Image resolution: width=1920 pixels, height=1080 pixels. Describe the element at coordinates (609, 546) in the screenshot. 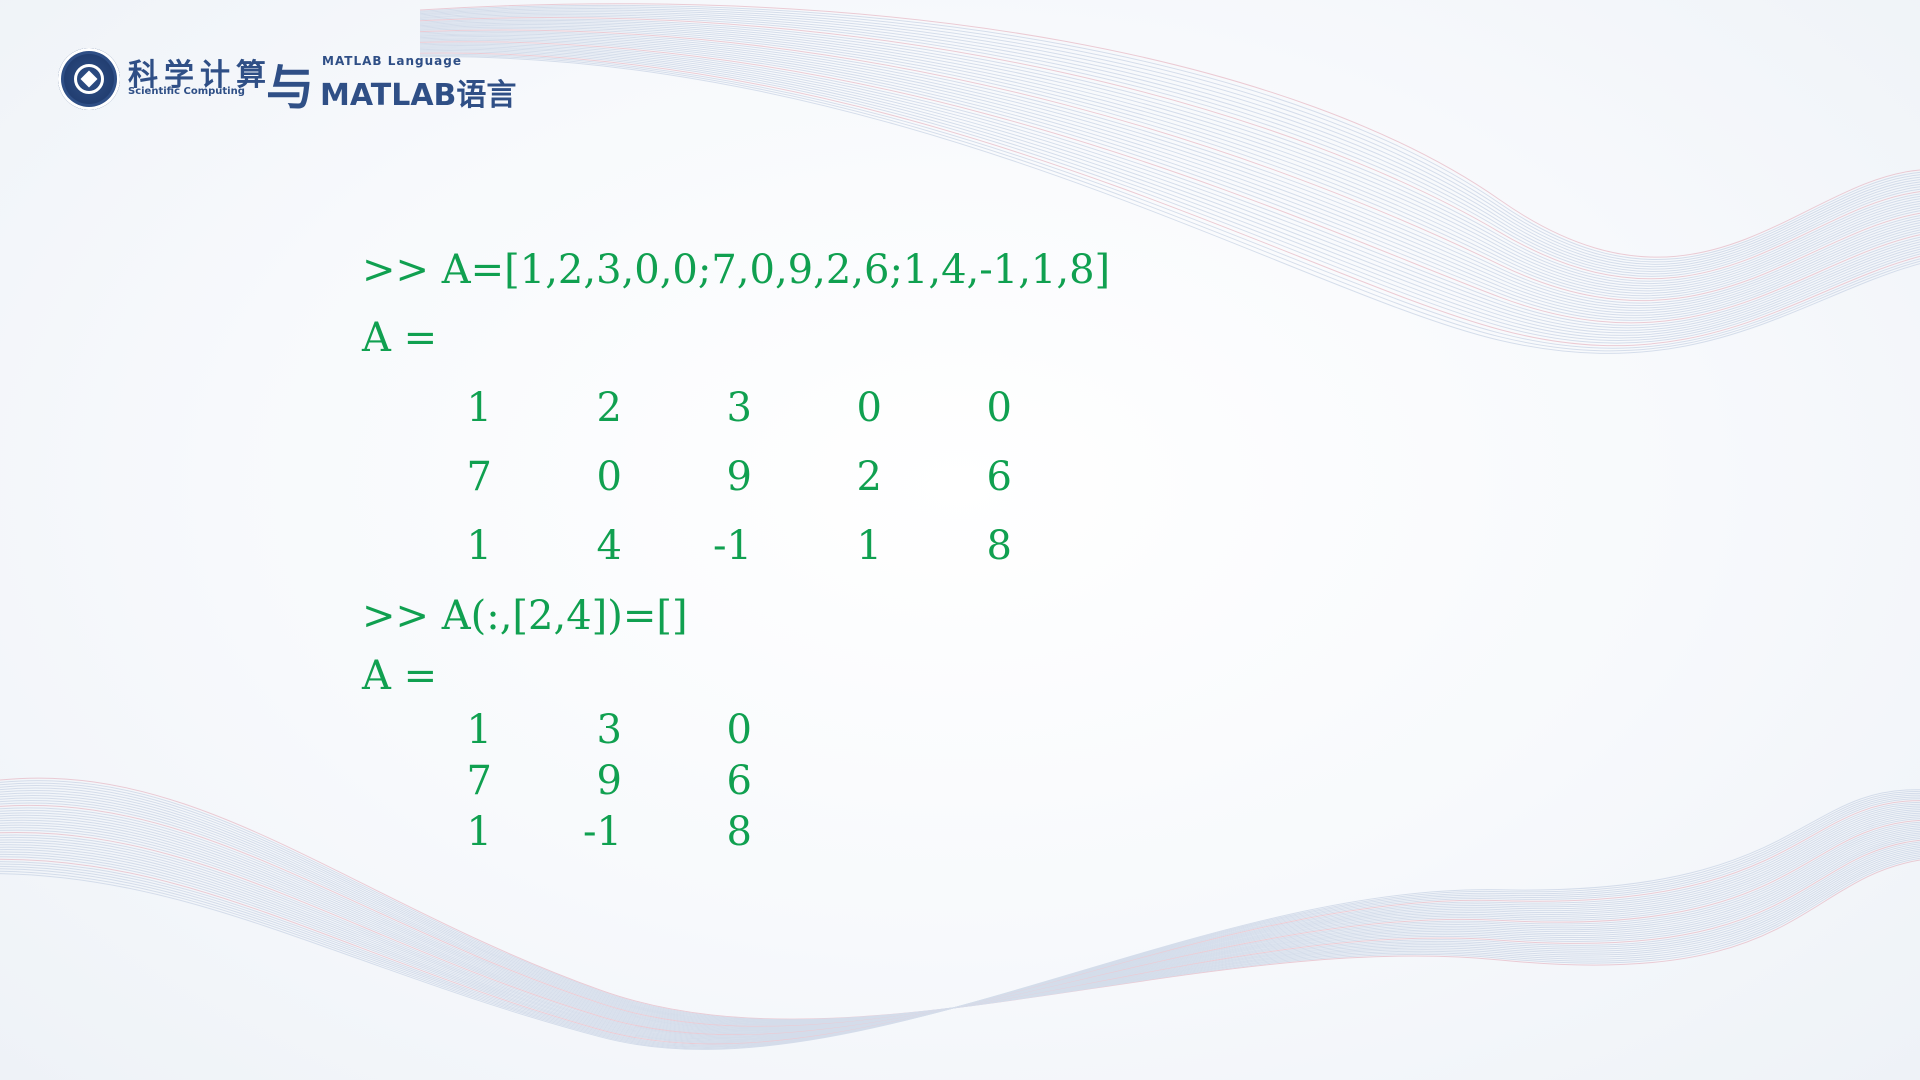

I see `matrix-cell: 4` at that location.